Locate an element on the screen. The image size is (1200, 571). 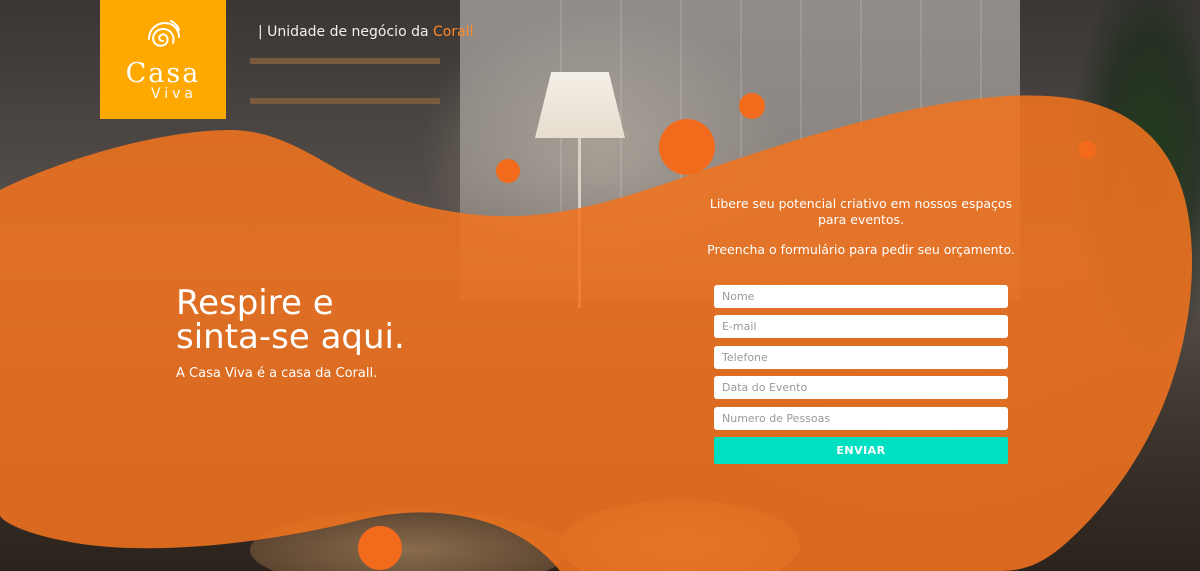
number-of-people-field is located at coordinates (861, 418).